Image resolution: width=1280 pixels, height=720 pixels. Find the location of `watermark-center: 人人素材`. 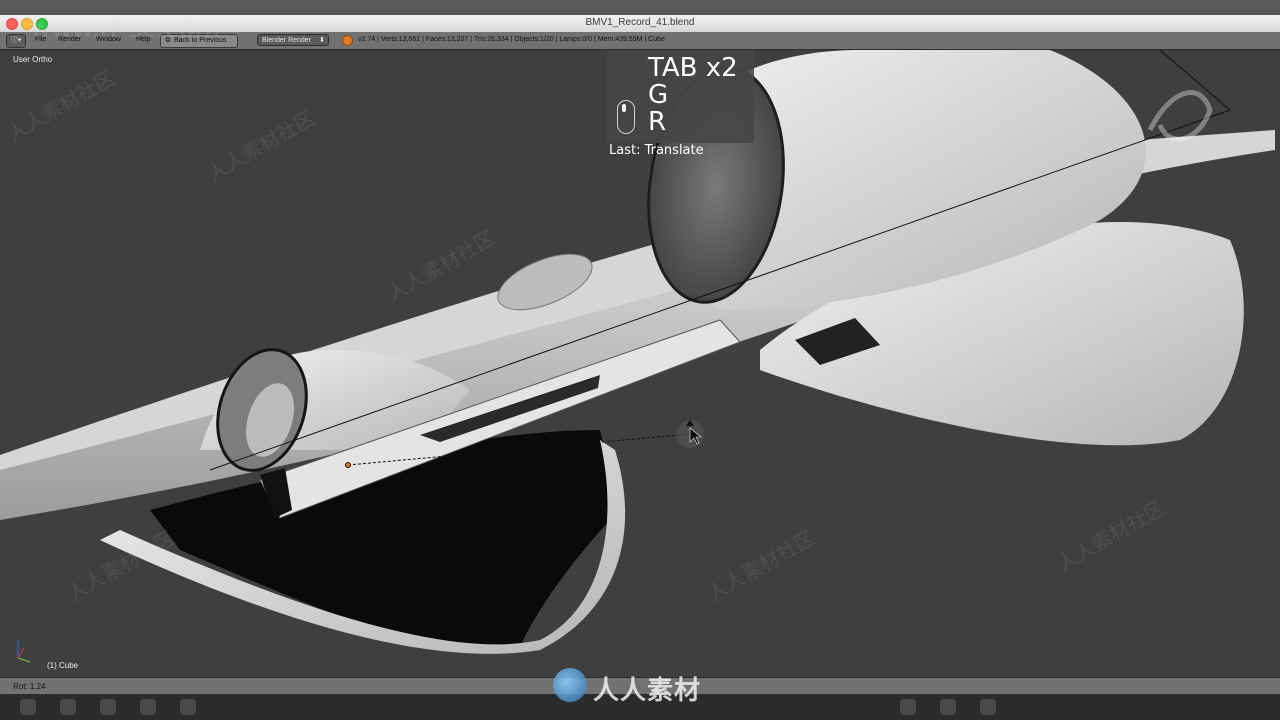

watermark-center: 人人素材 is located at coordinates (653, 687).